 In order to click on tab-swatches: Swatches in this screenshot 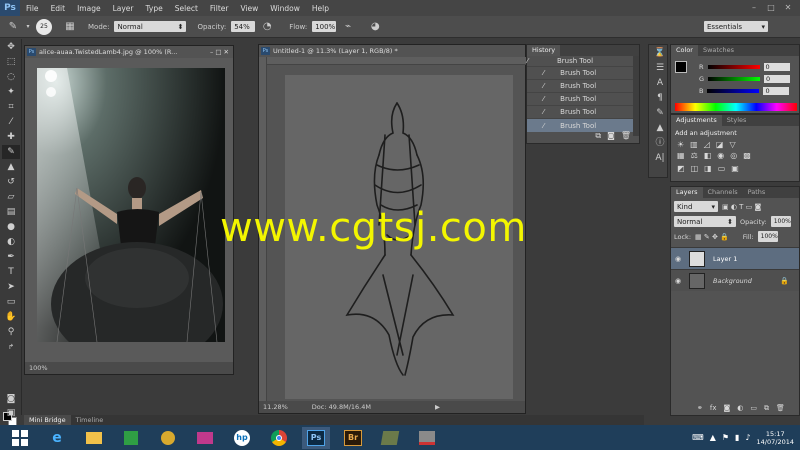, I will do `click(718, 50)`.